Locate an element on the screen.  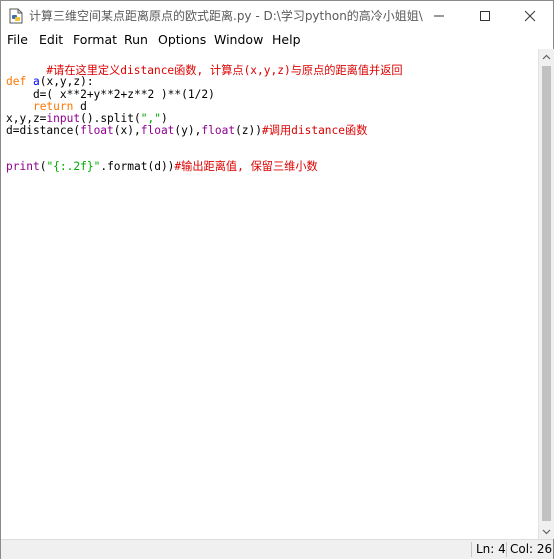
maximize-icon is located at coordinates (485, 16).